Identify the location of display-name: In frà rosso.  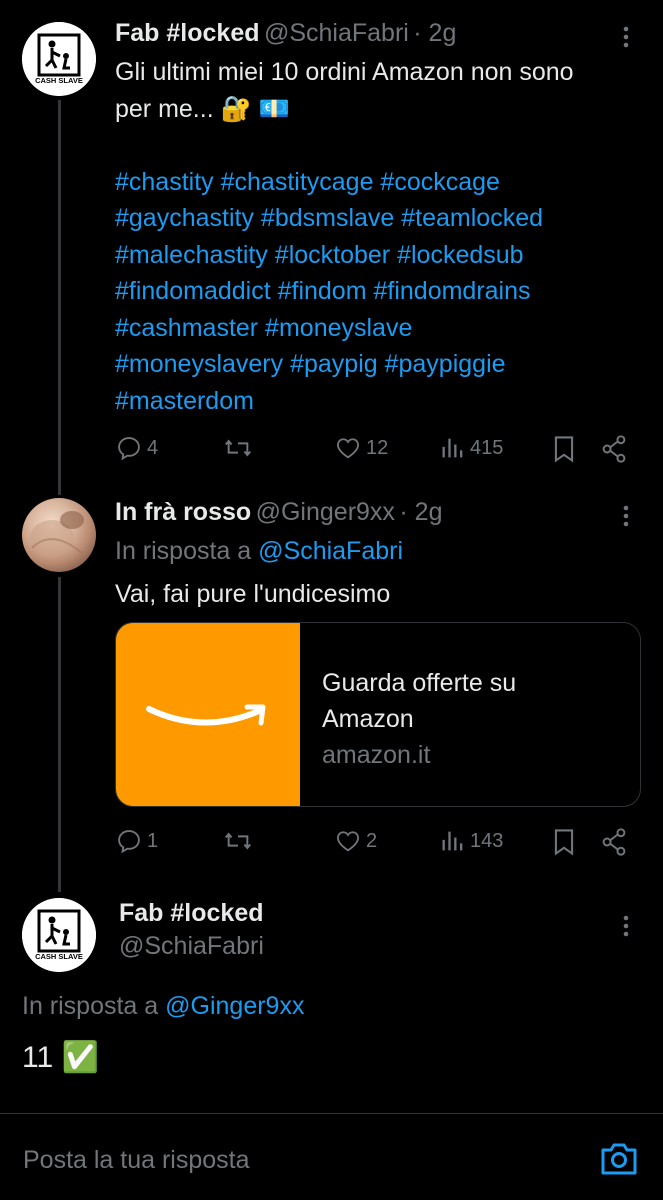
(183, 512).